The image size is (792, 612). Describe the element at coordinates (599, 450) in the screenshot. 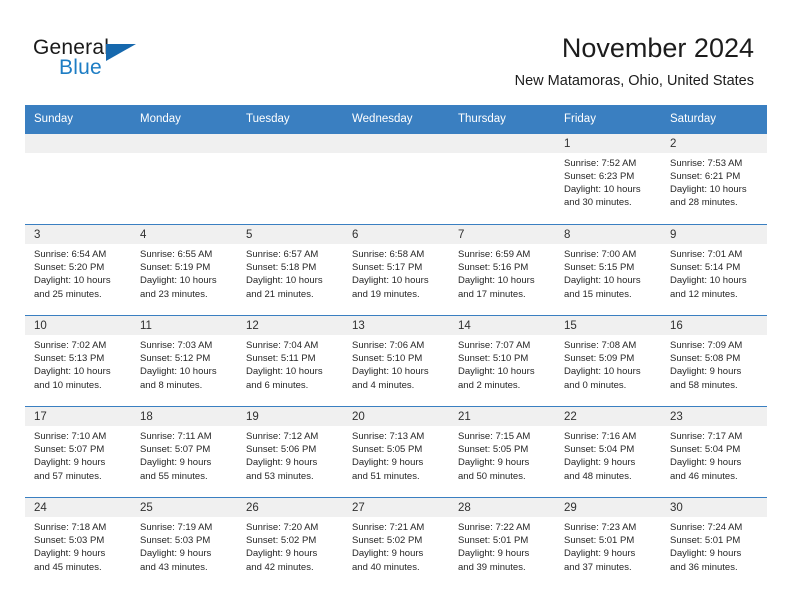

I see `sunset-time: Sunset: 5:04 PM` at that location.